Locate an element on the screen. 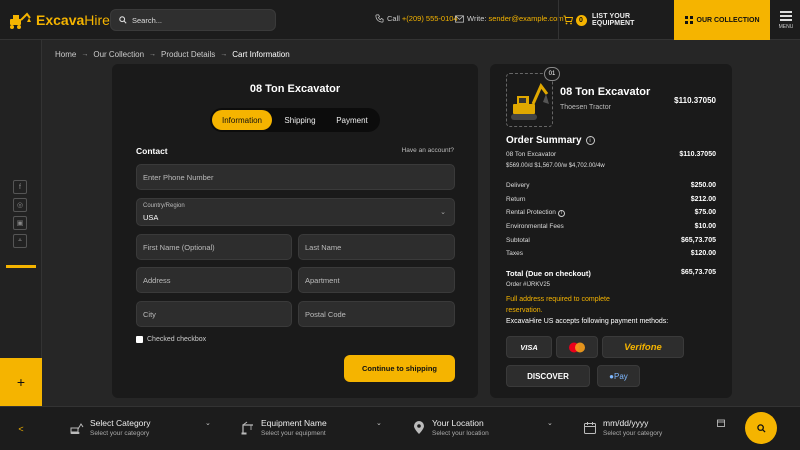  phone-number: +(209) 555-0104 is located at coordinates (430, 18).